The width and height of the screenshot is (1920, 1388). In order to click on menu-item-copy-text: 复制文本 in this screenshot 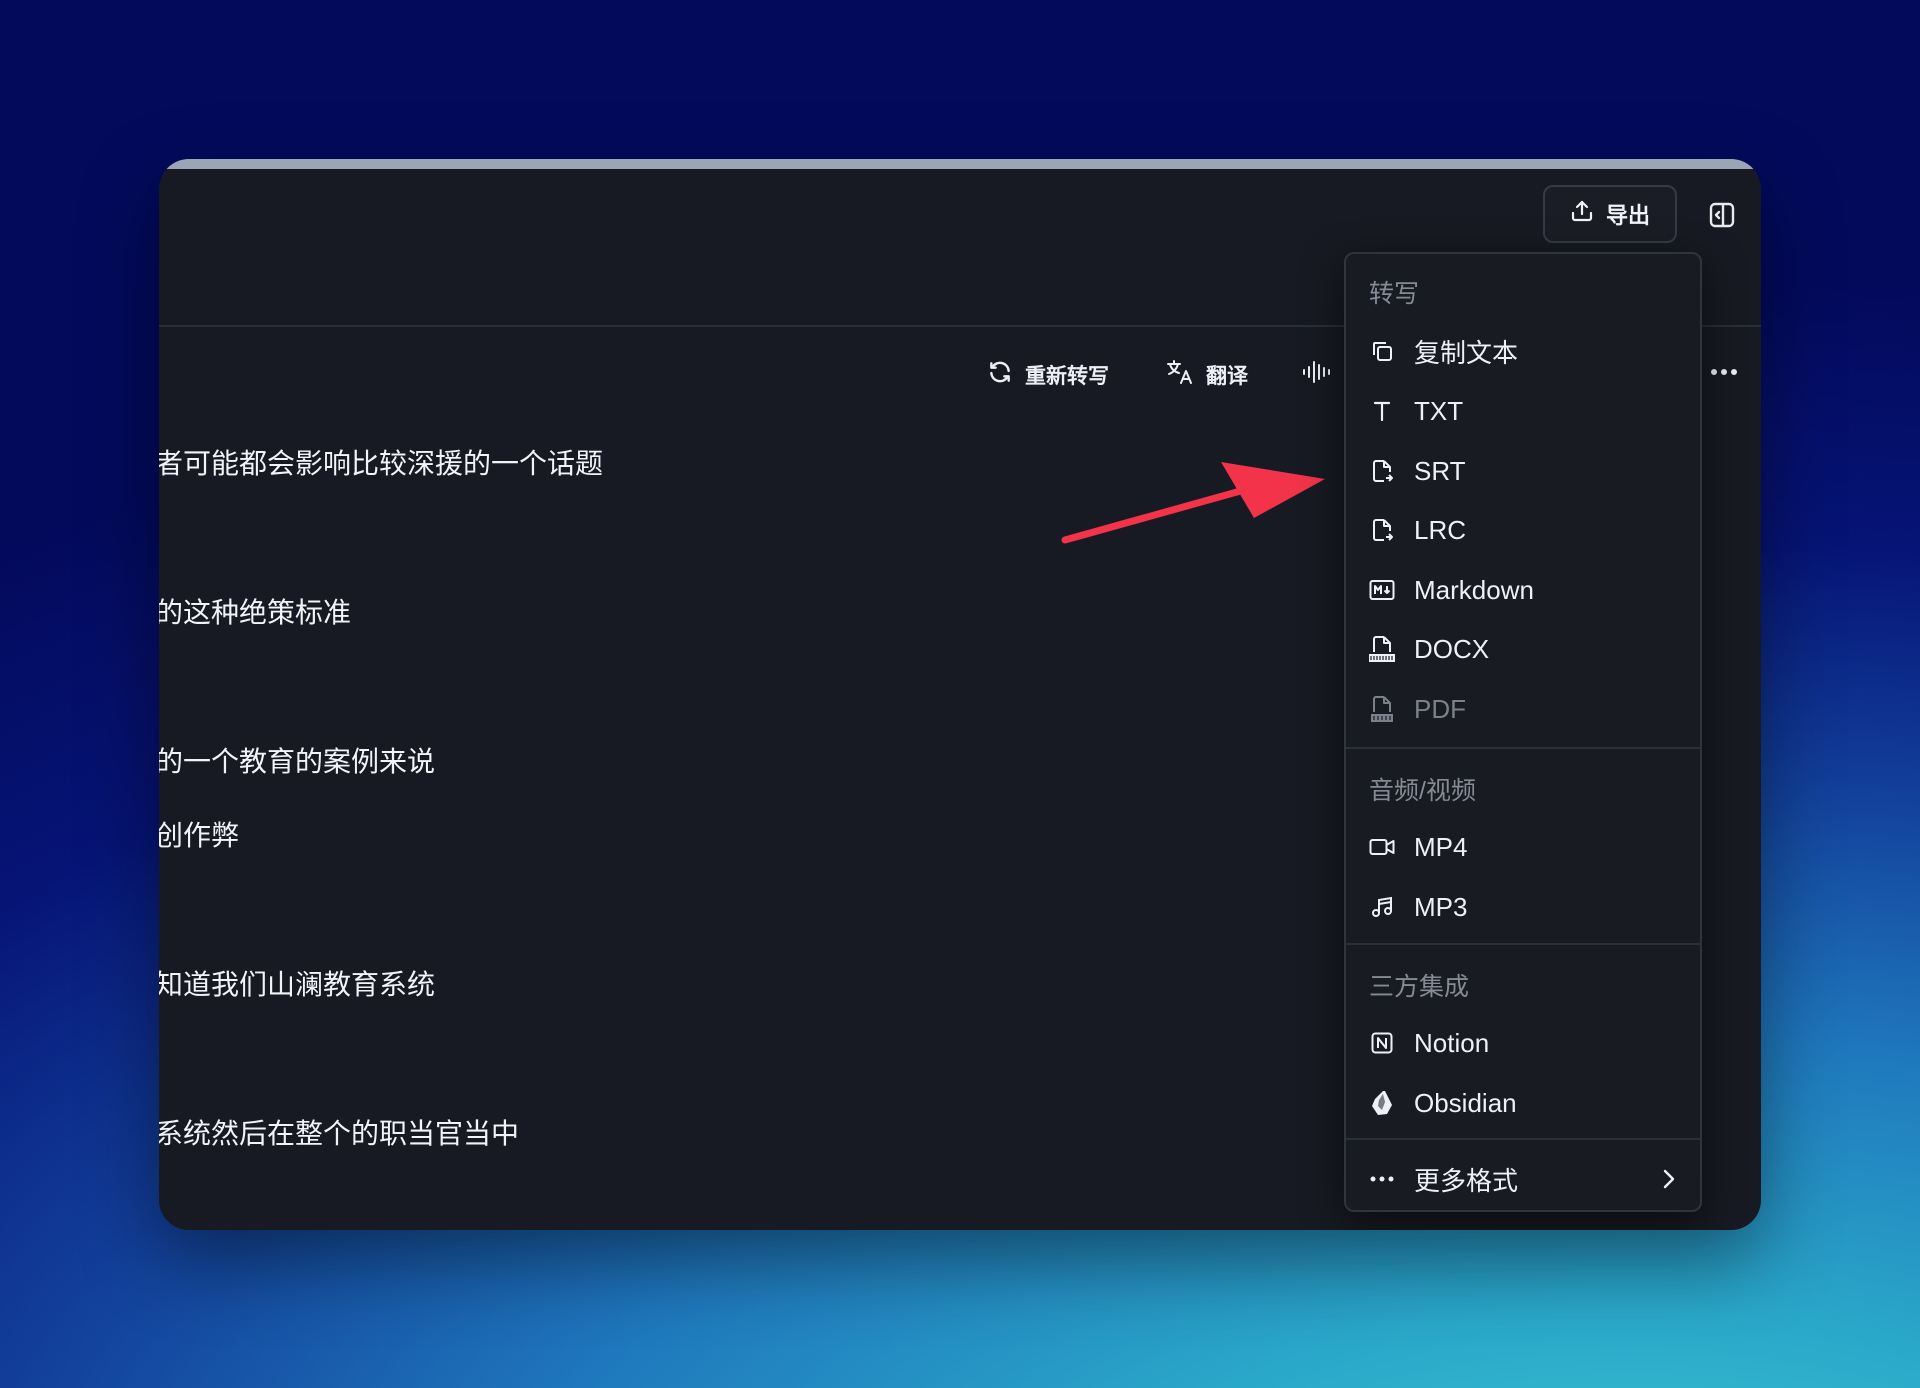, I will do `click(1443, 351)`.